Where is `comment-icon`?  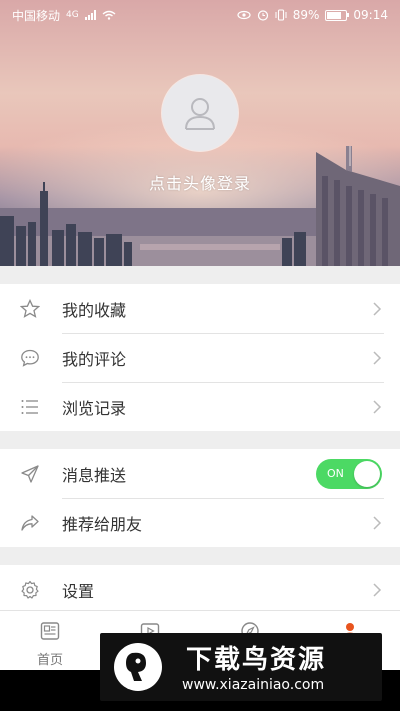
comment-icon is located at coordinates (30, 358).